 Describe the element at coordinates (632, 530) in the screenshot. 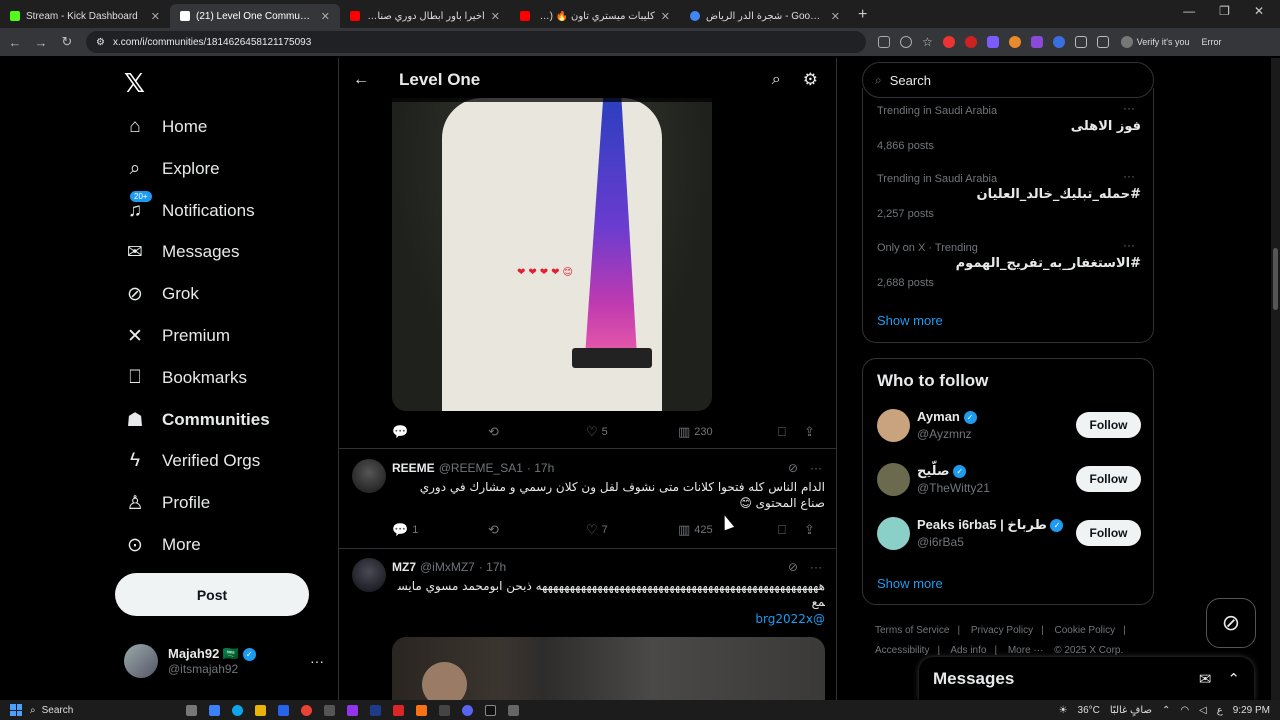

I see `like-button: ♡ 7` at that location.